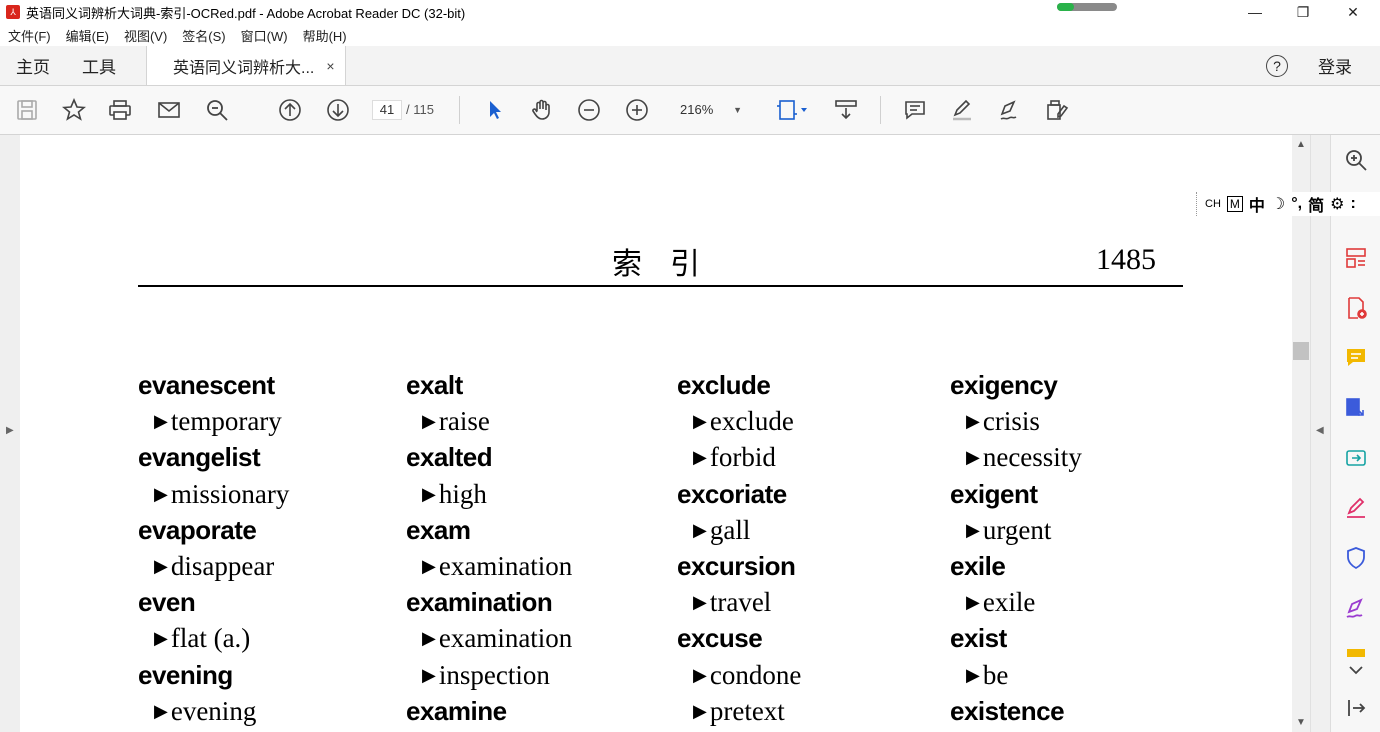 Image resolution: width=1380 pixels, height=732 pixels. Describe the element at coordinates (325, 35) in the screenshot. I see `menu-help: 帮助(H)` at that location.